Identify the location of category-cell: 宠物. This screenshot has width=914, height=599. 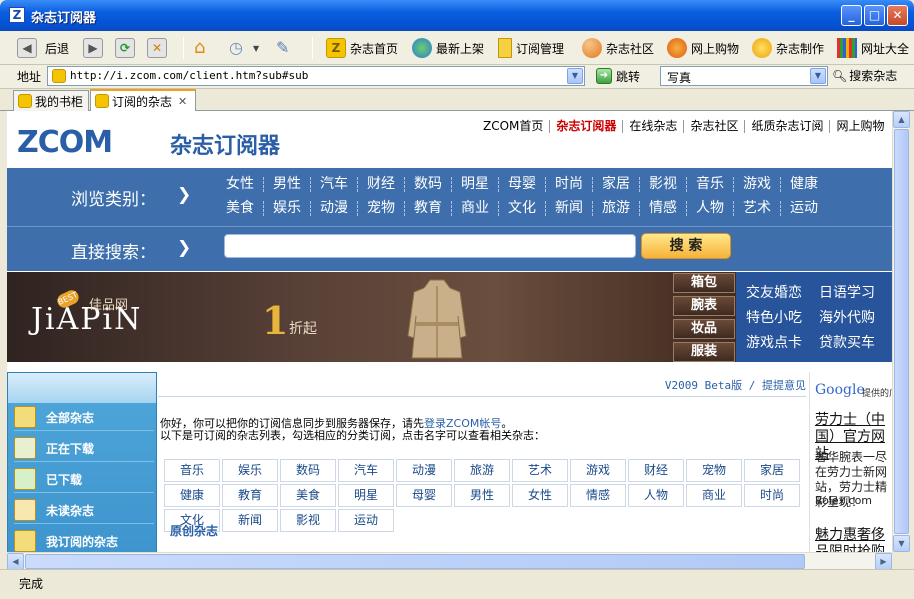
(714, 470).